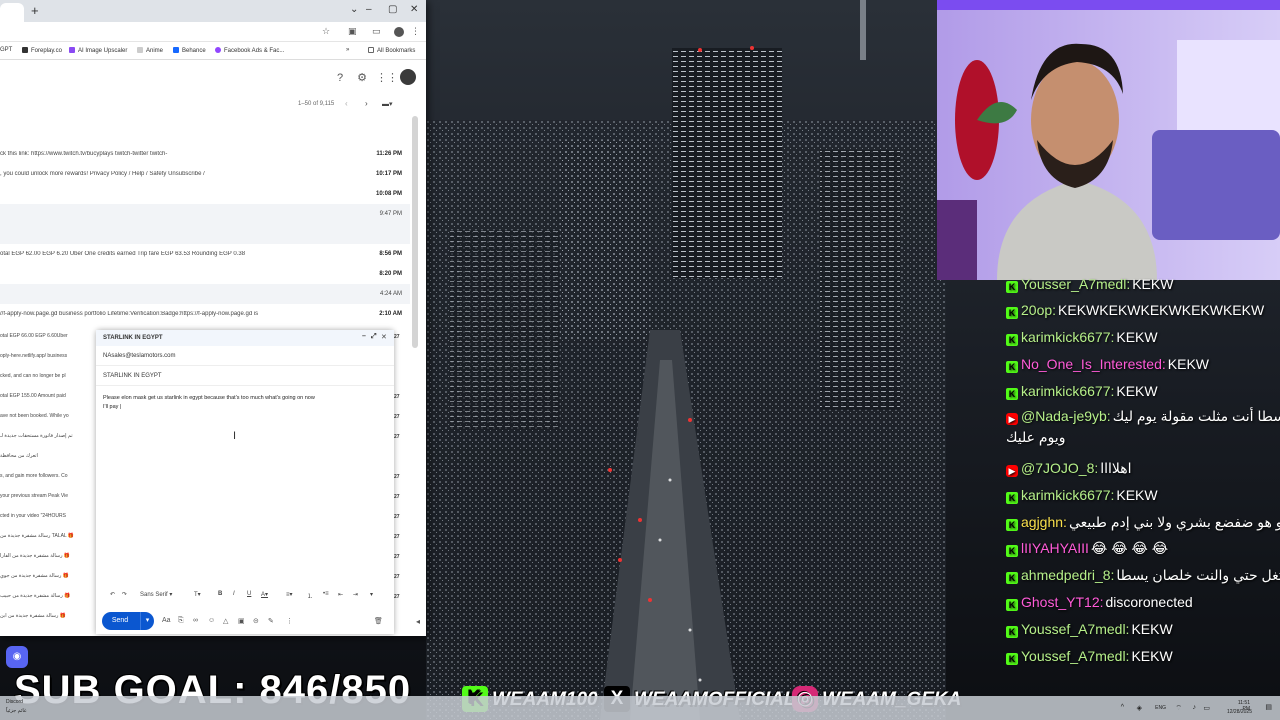 This screenshot has height=720, width=1280. Describe the element at coordinates (369, 9) in the screenshot. I see `minimize-icon: –` at that location.